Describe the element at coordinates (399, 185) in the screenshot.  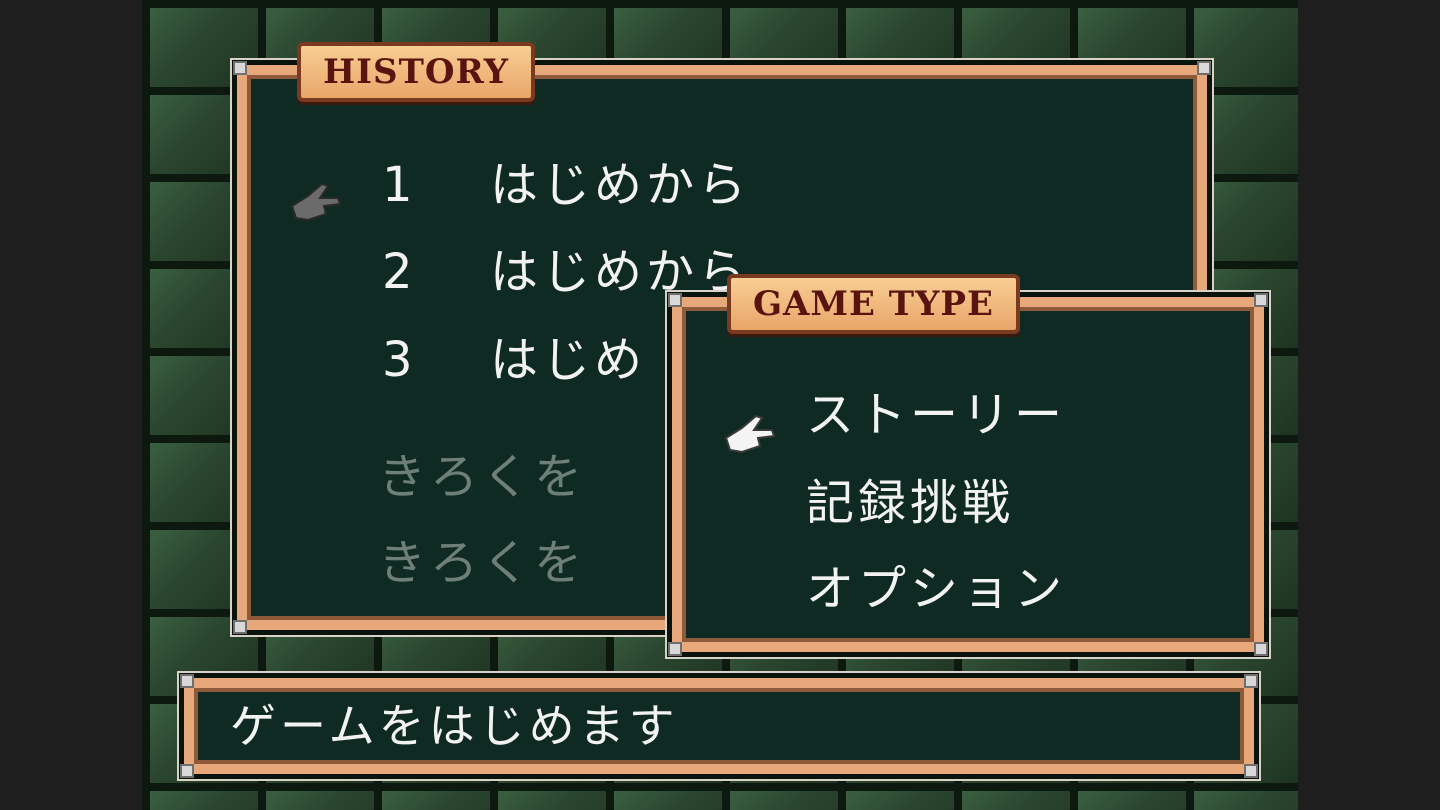
I see `slot-number: 1` at that location.